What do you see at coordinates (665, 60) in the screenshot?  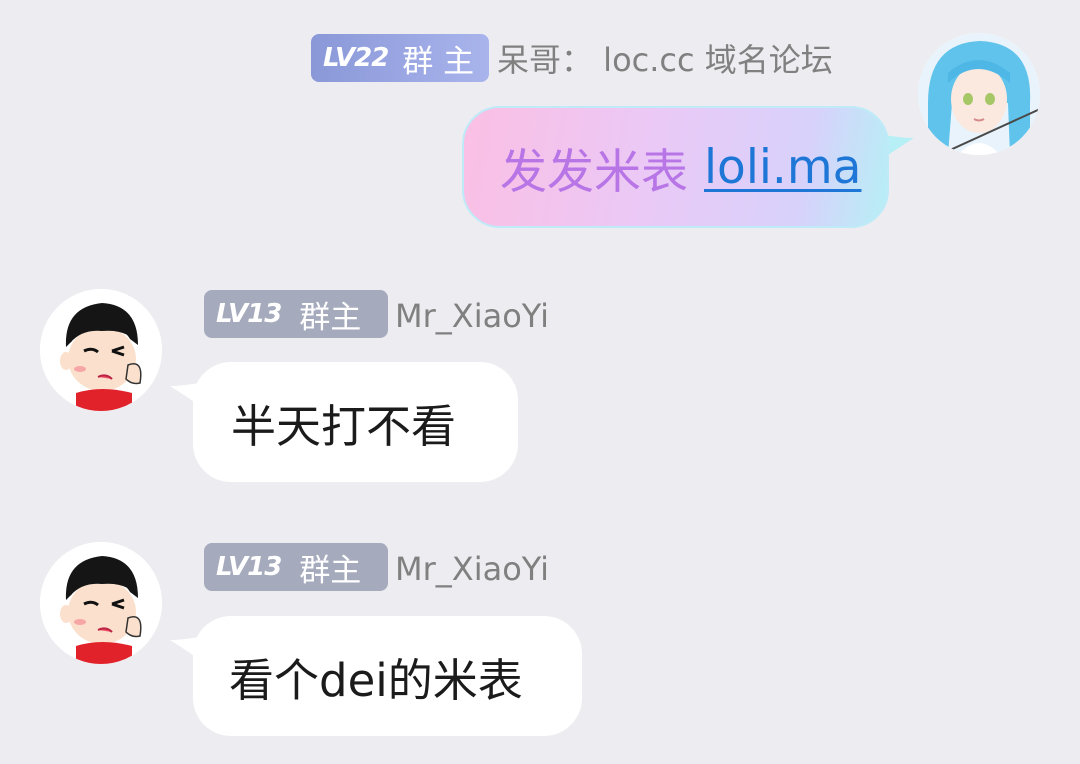 I see `sender-name: 呆哥： loc.cc 域名论坛` at bounding box center [665, 60].